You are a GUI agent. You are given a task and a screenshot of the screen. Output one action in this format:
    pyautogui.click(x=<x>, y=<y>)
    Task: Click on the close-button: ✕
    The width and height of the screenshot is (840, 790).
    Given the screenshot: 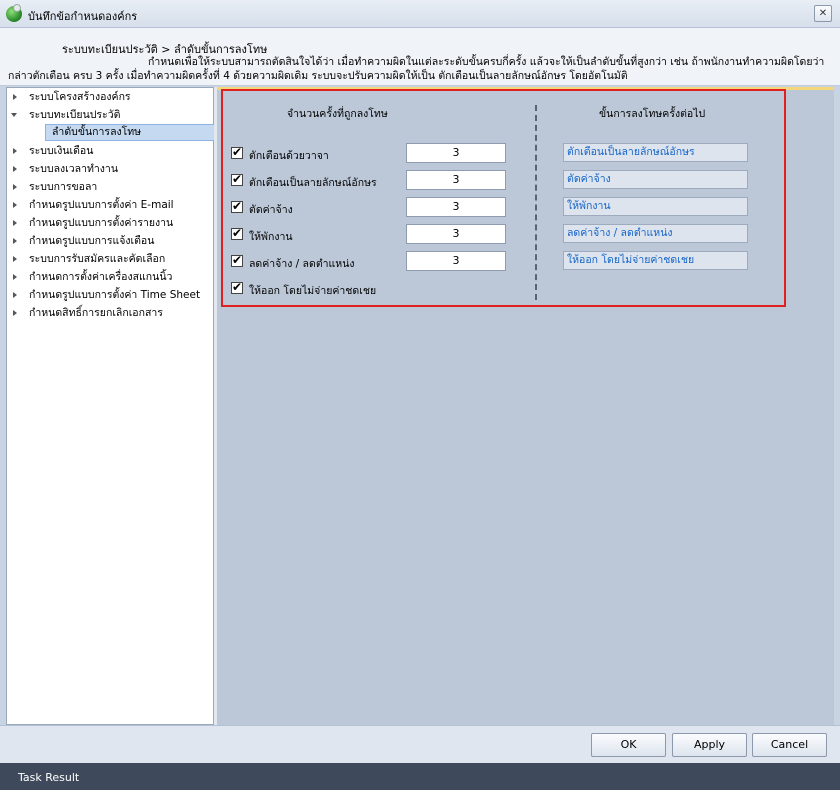 What is the action you would take?
    pyautogui.click(x=823, y=13)
    